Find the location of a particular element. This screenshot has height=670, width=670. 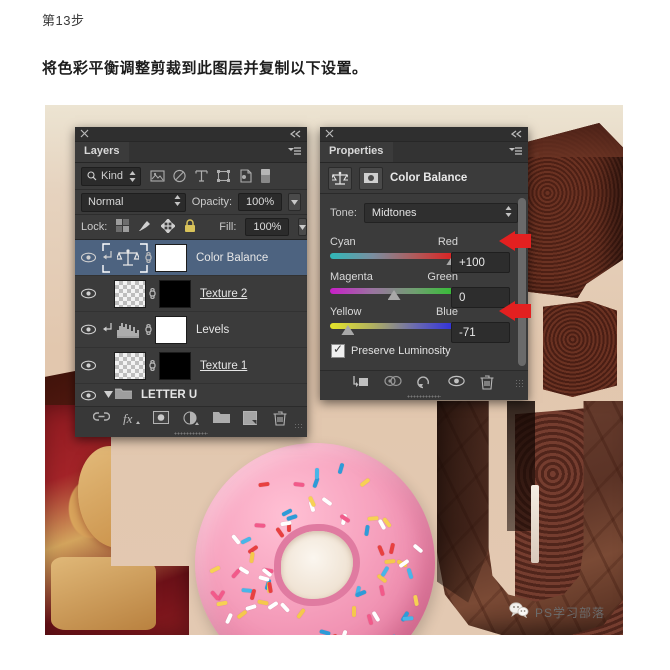

link-layers-icon is located at coordinates (101, 419).